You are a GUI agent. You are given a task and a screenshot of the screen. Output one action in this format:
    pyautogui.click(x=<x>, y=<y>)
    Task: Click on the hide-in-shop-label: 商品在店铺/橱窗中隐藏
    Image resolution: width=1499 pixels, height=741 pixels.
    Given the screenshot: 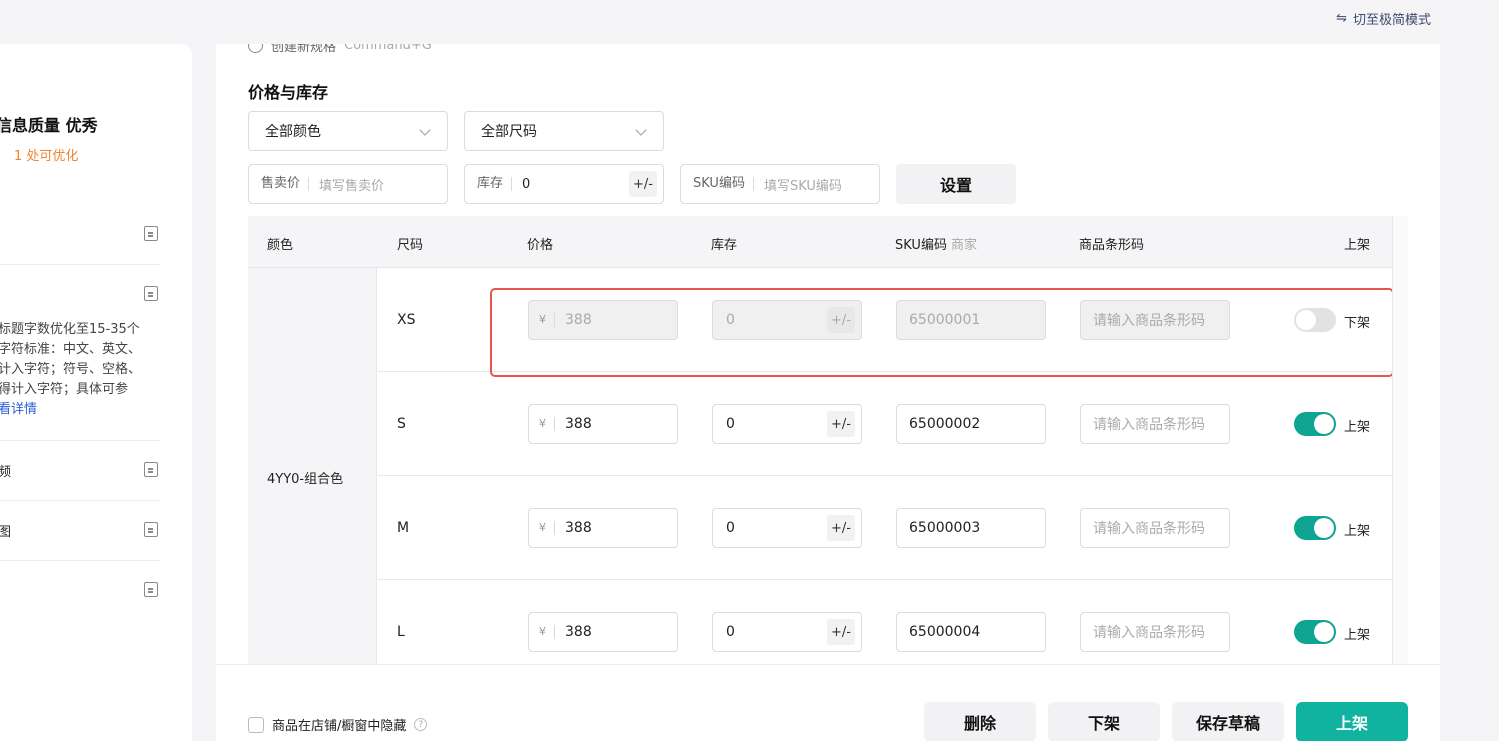 What is the action you would take?
    pyautogui.click(x=339, y=726)
    